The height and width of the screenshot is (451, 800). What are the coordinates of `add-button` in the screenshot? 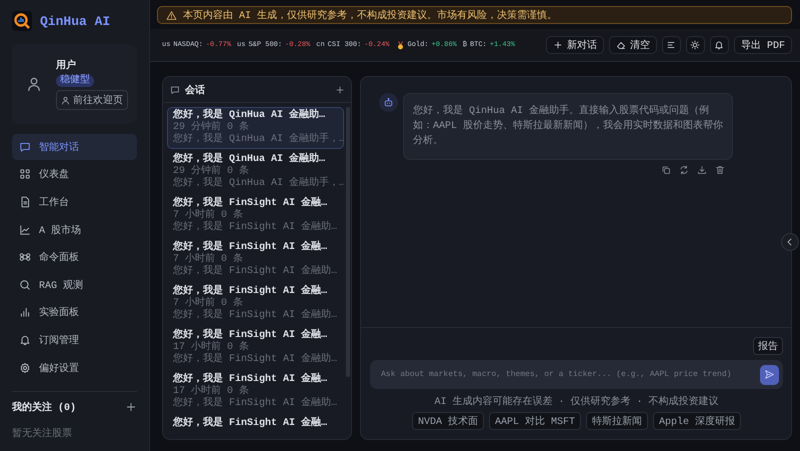 It's located at (131, 407).